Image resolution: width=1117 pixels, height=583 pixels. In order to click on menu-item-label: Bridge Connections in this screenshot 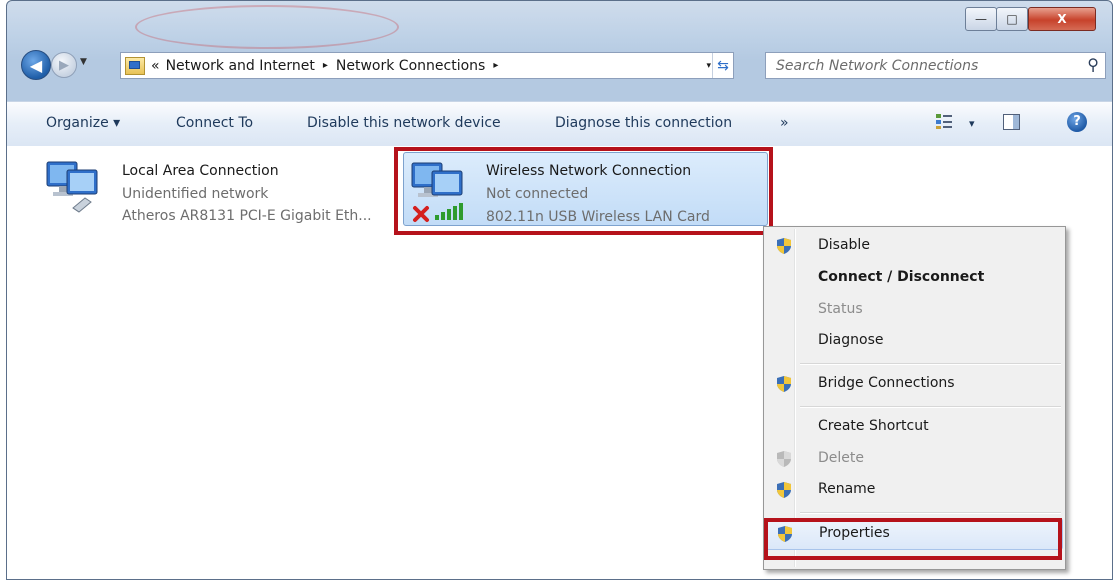, I will do `click(886, 383)`.